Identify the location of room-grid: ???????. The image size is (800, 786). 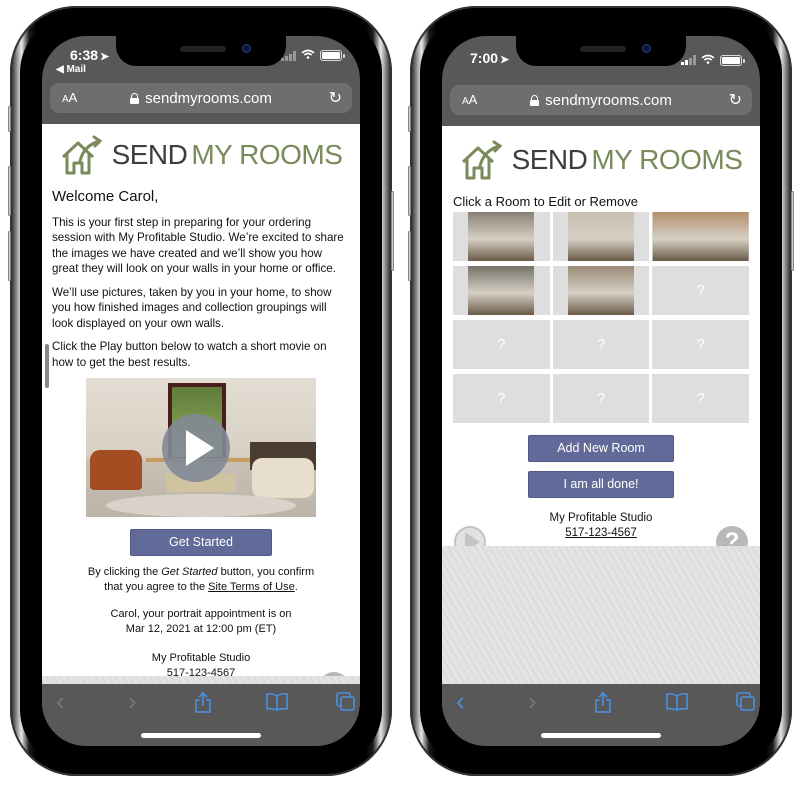
(601, 317).